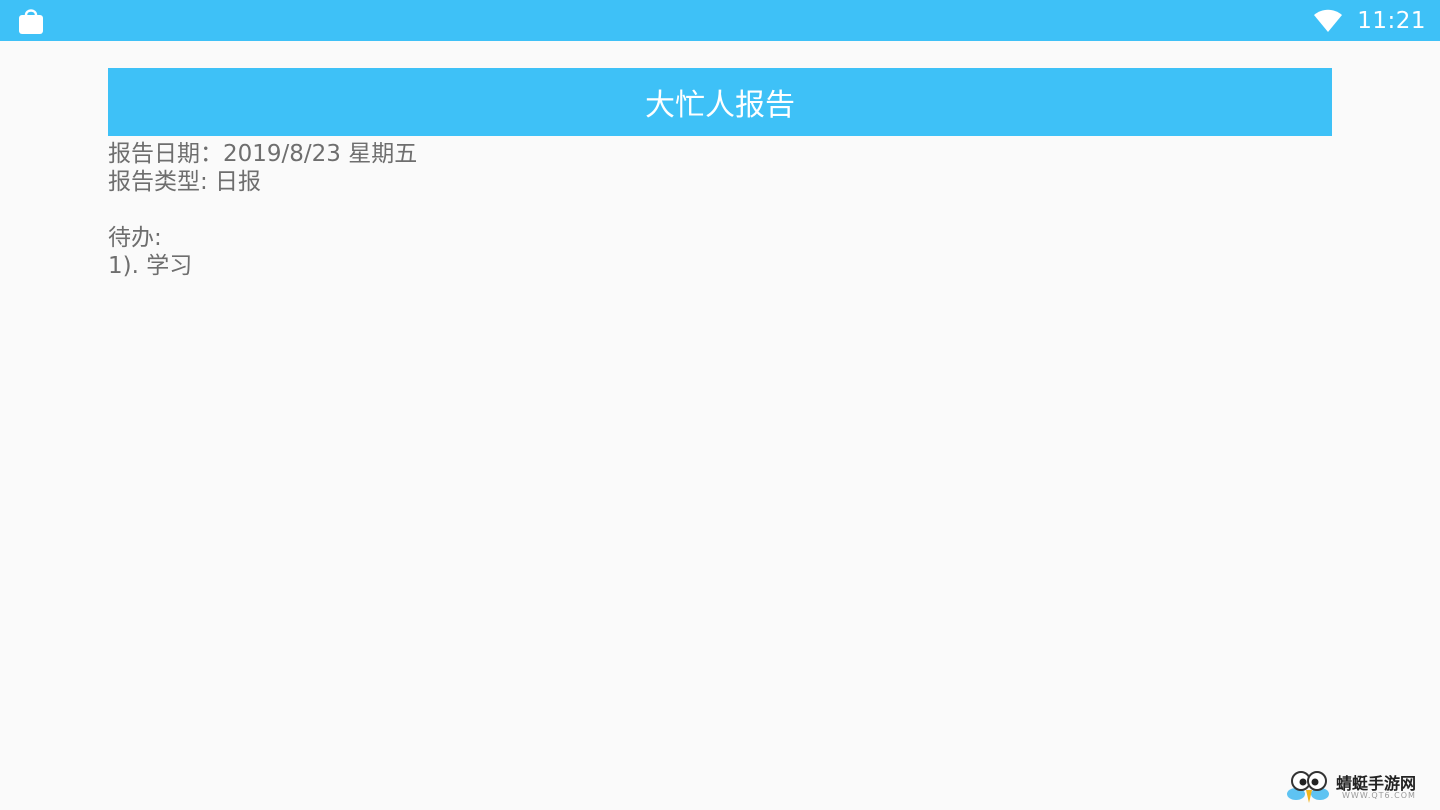  Describe the element at coordinates (720, 105) in the screenshot. I see `page-title: 大忙人报告` at that location.